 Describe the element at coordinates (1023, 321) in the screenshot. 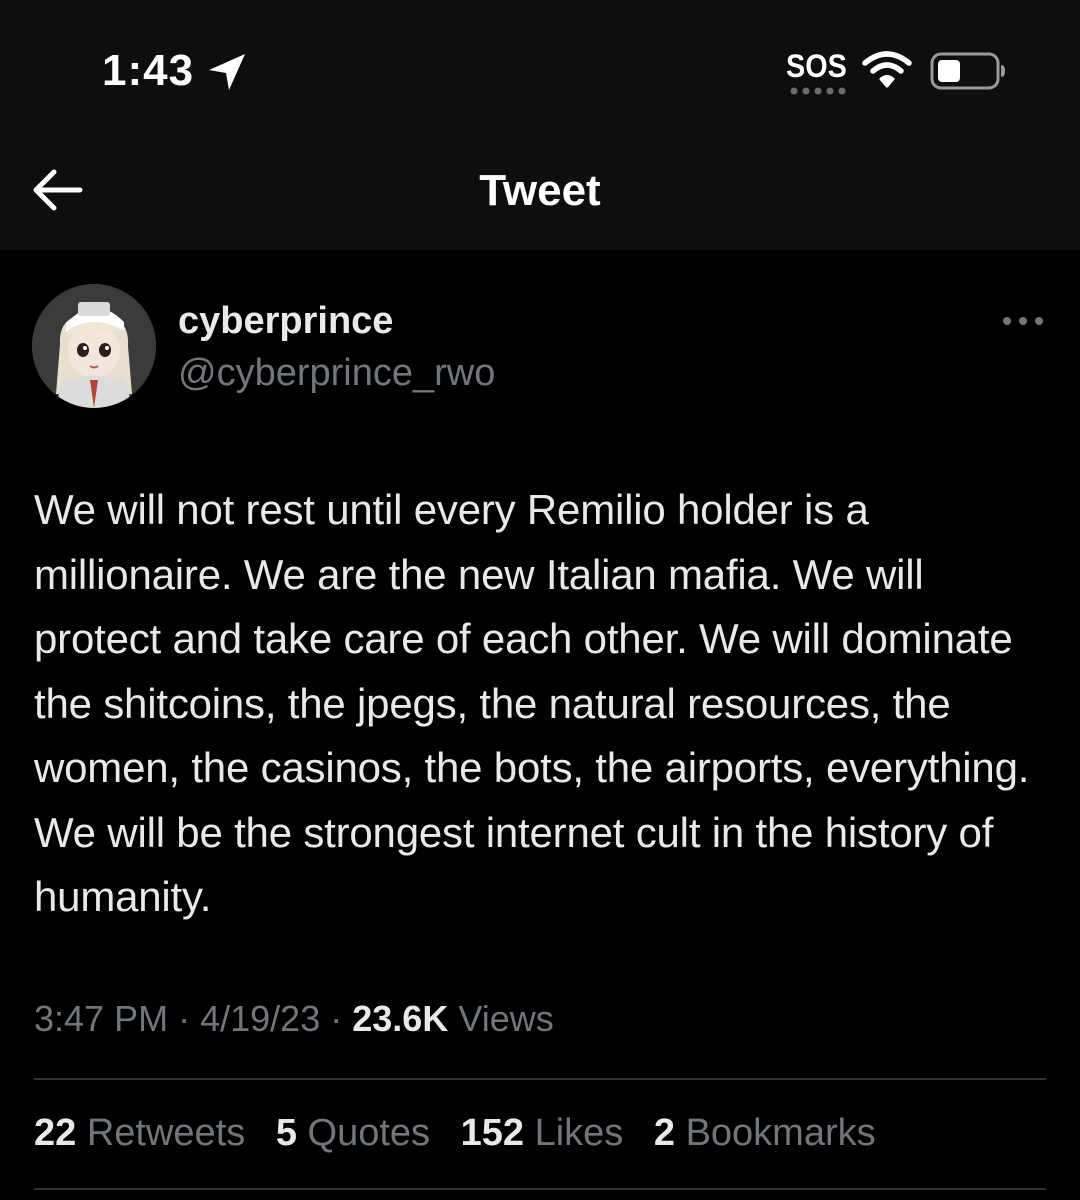

I see `more-options-icon` at that location.